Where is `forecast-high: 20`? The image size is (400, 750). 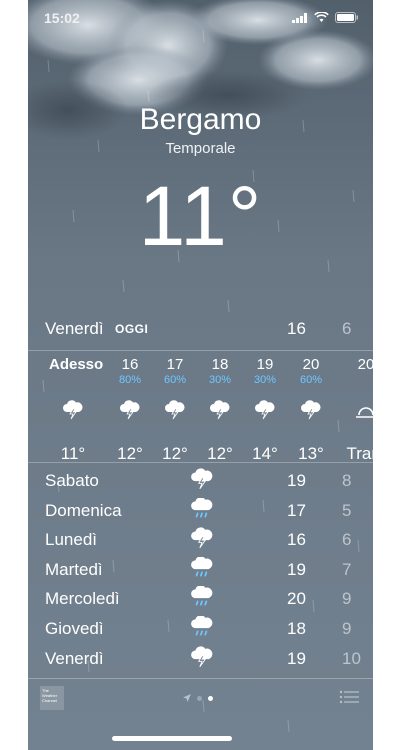 forecast-high: 20 is located at coordinates (296, 599).